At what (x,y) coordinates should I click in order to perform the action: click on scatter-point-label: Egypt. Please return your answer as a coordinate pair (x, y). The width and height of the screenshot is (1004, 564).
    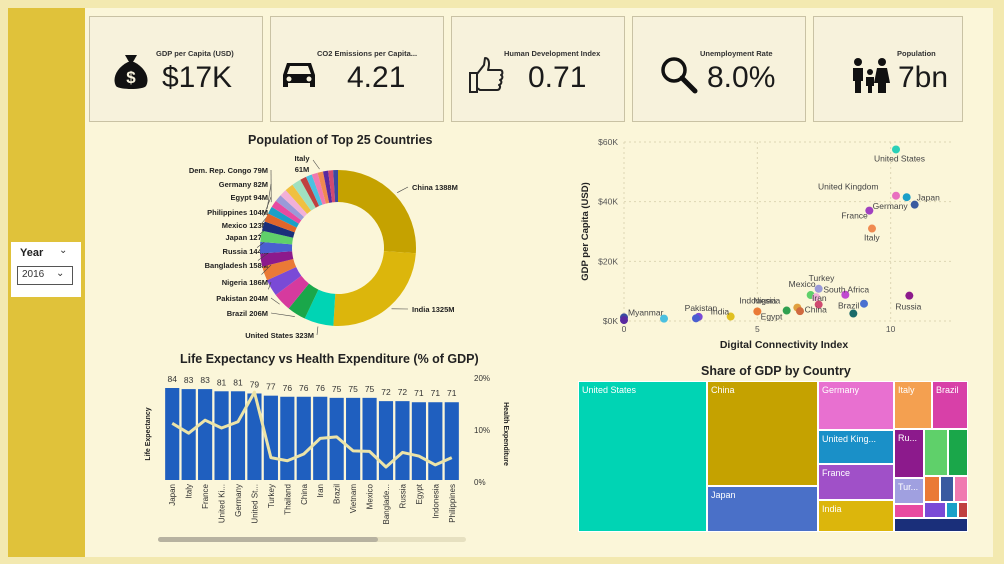
    Looking at the image, I should click on (772, 317).